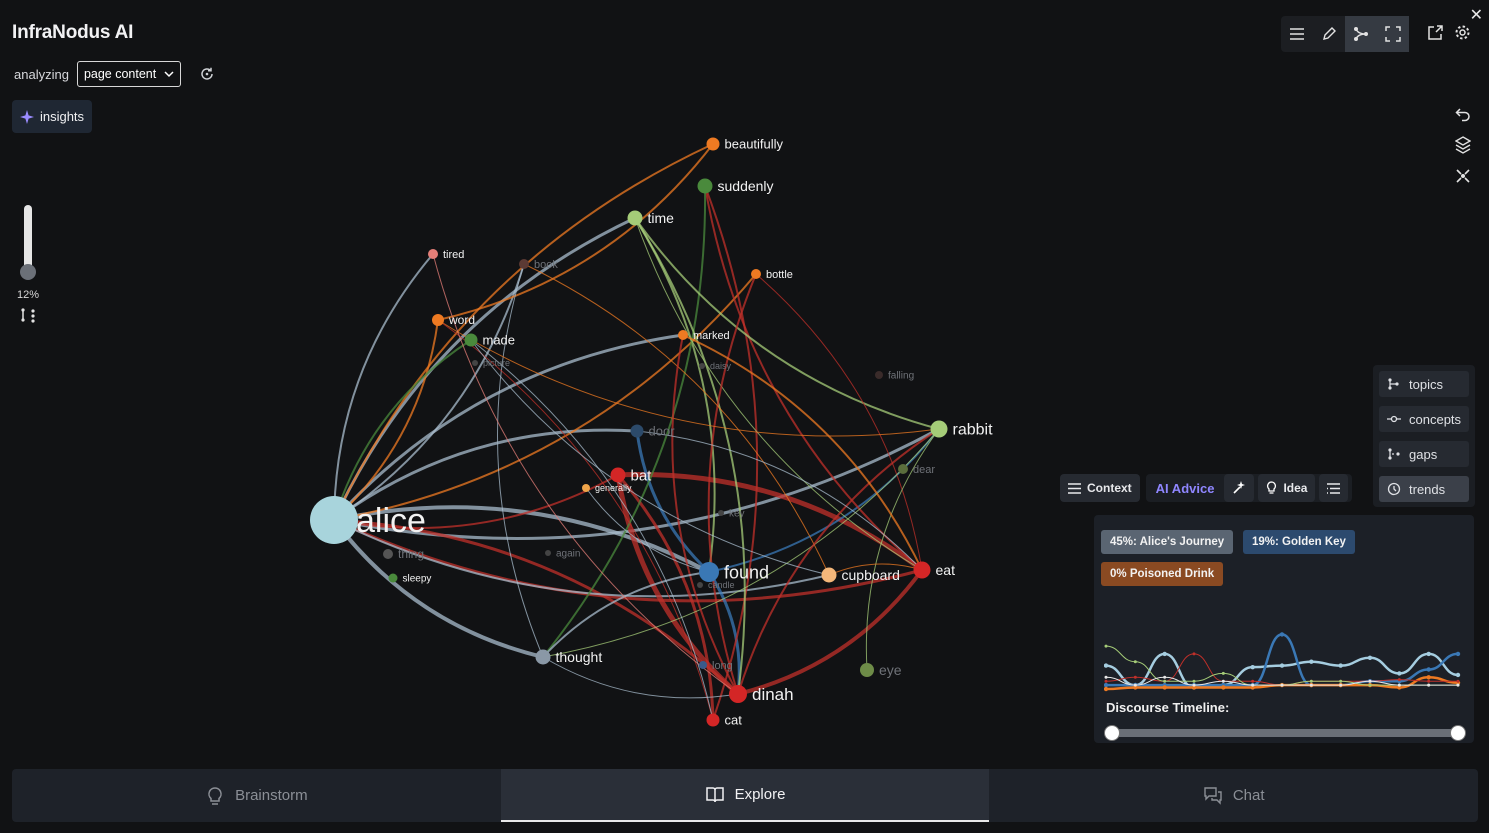 The image size is (1489, 833). What do you see at coordinates (934, 570) in the screenshot?
I see `graph-node-eat: eat` at bounding box center [934, 570].